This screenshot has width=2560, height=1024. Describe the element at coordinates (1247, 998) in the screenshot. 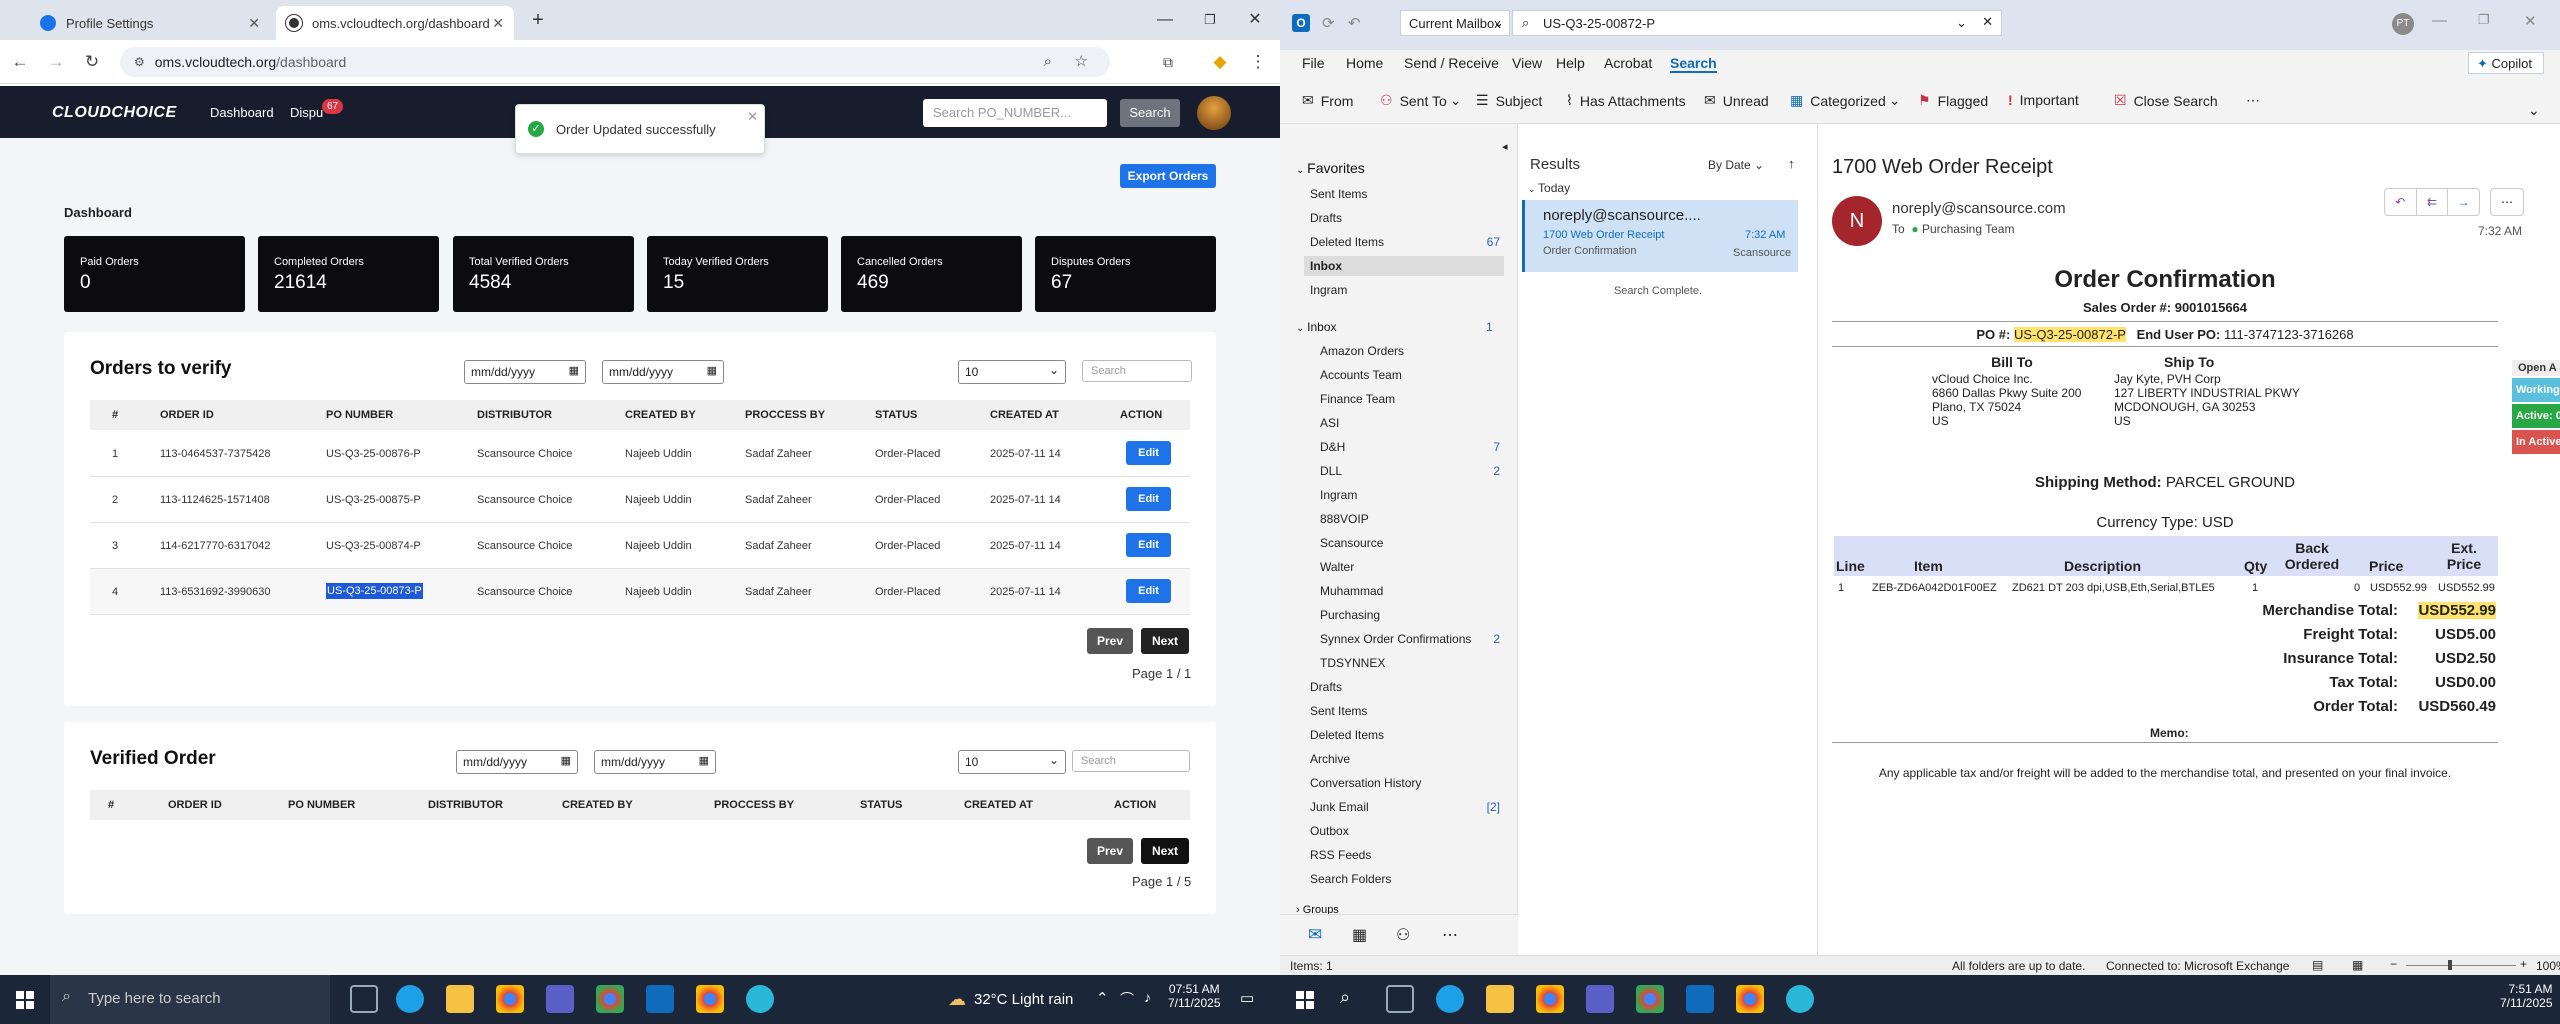

I see `notification-icon: ▭` at that location.